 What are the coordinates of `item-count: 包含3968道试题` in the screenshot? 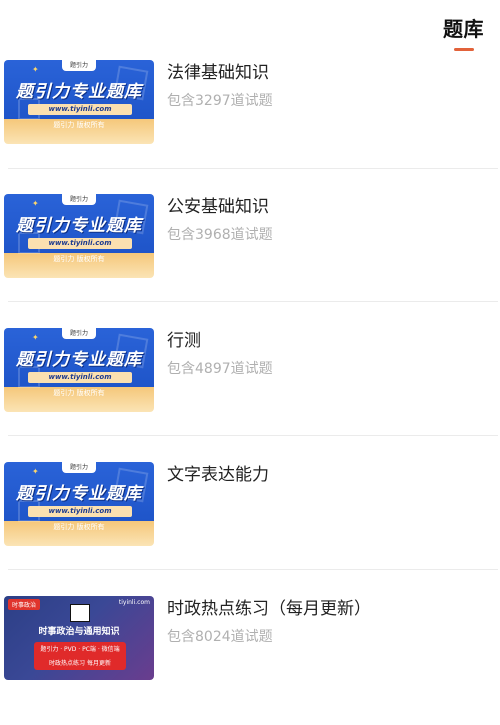 It's located at (220, 235).